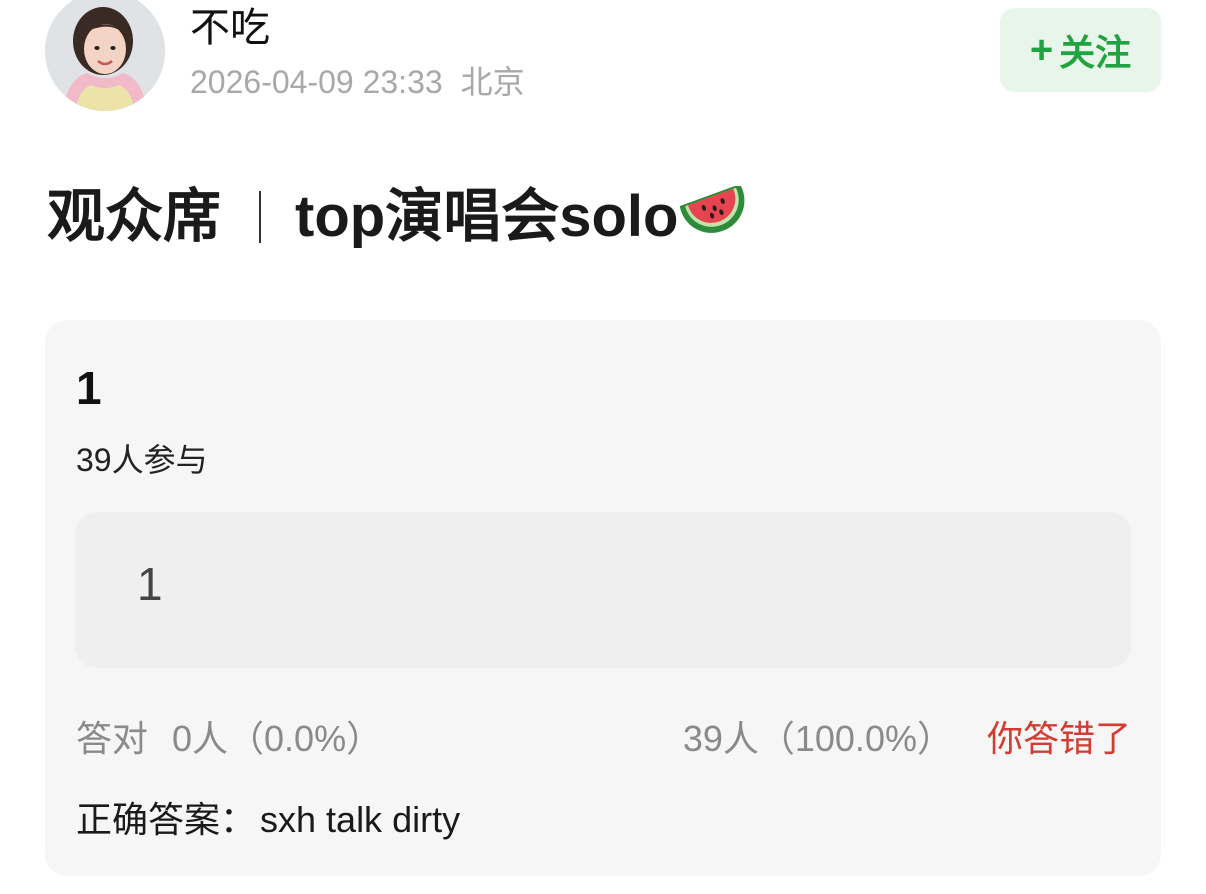 The width and height of the screenshot is (1206, 894). What do you see at coordinates (817, 738) in the screenshot?
I see `wrong-value: 39人（100.0%）` at bounding box center [817, 738].